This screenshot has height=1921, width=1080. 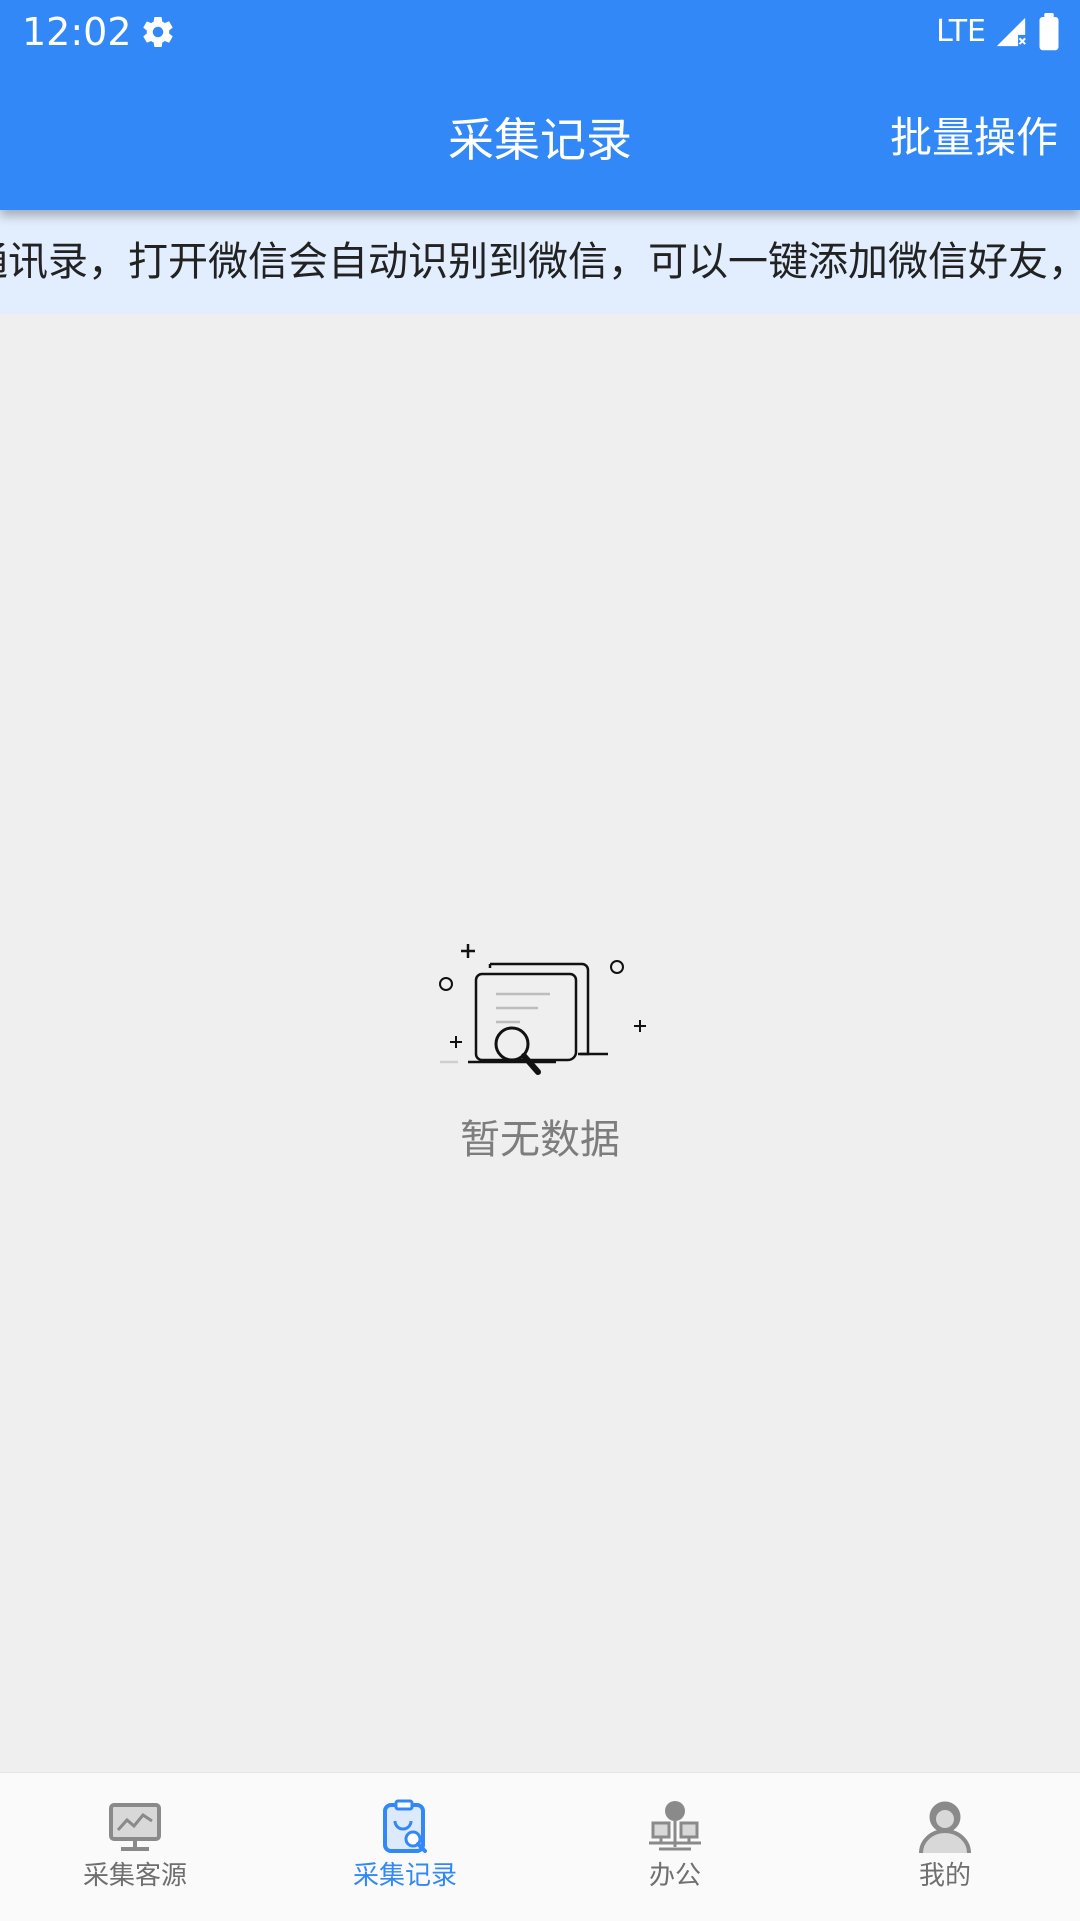 What do you see at coordinates (1011, 32) in the screenshot?
I see `signal-icon` at bounding box center [1011, 32].